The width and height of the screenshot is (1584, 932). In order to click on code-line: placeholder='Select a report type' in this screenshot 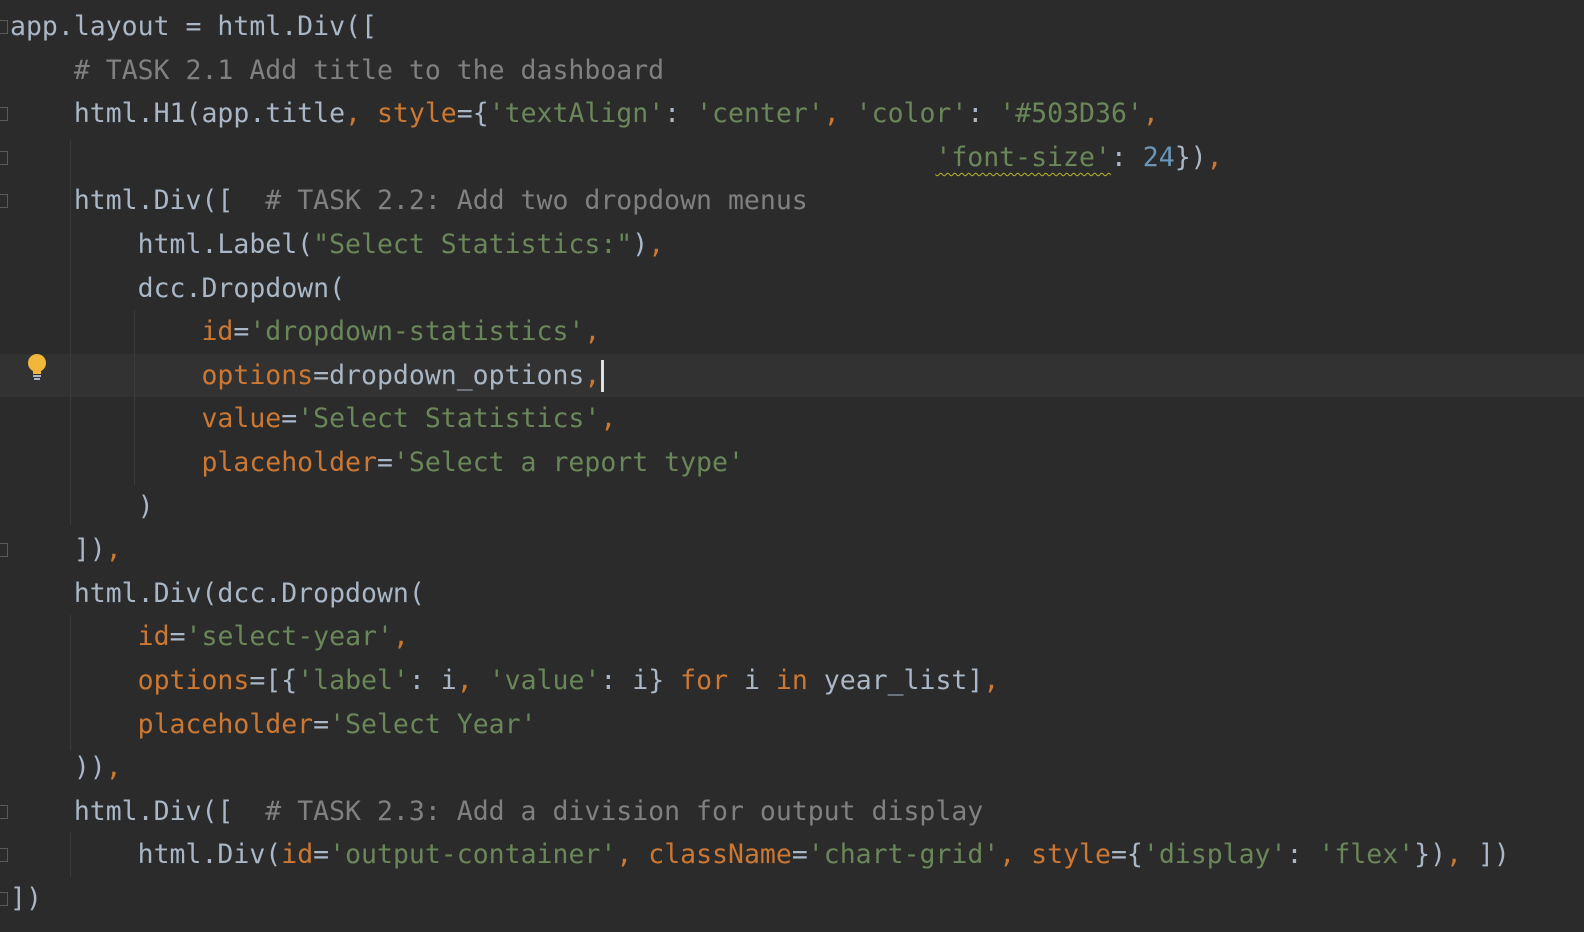, I will do `click(792, 463)`.